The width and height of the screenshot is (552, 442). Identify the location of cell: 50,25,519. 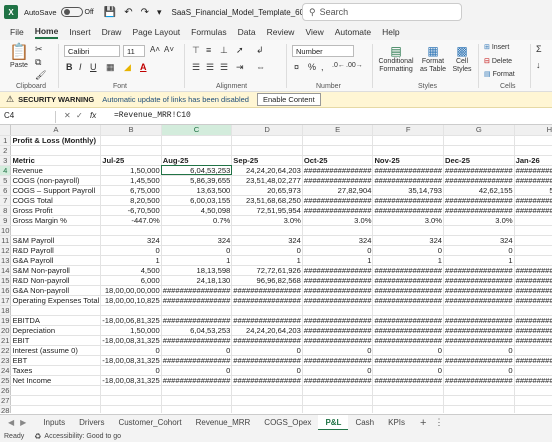
(533, 190).